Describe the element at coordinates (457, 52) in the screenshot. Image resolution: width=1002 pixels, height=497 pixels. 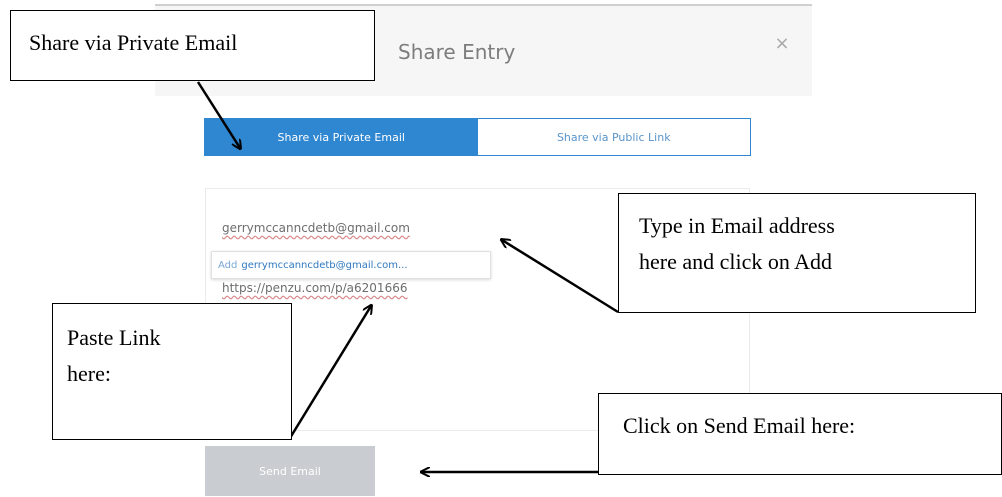
I see `dialog-title: Share Entry` at that location.